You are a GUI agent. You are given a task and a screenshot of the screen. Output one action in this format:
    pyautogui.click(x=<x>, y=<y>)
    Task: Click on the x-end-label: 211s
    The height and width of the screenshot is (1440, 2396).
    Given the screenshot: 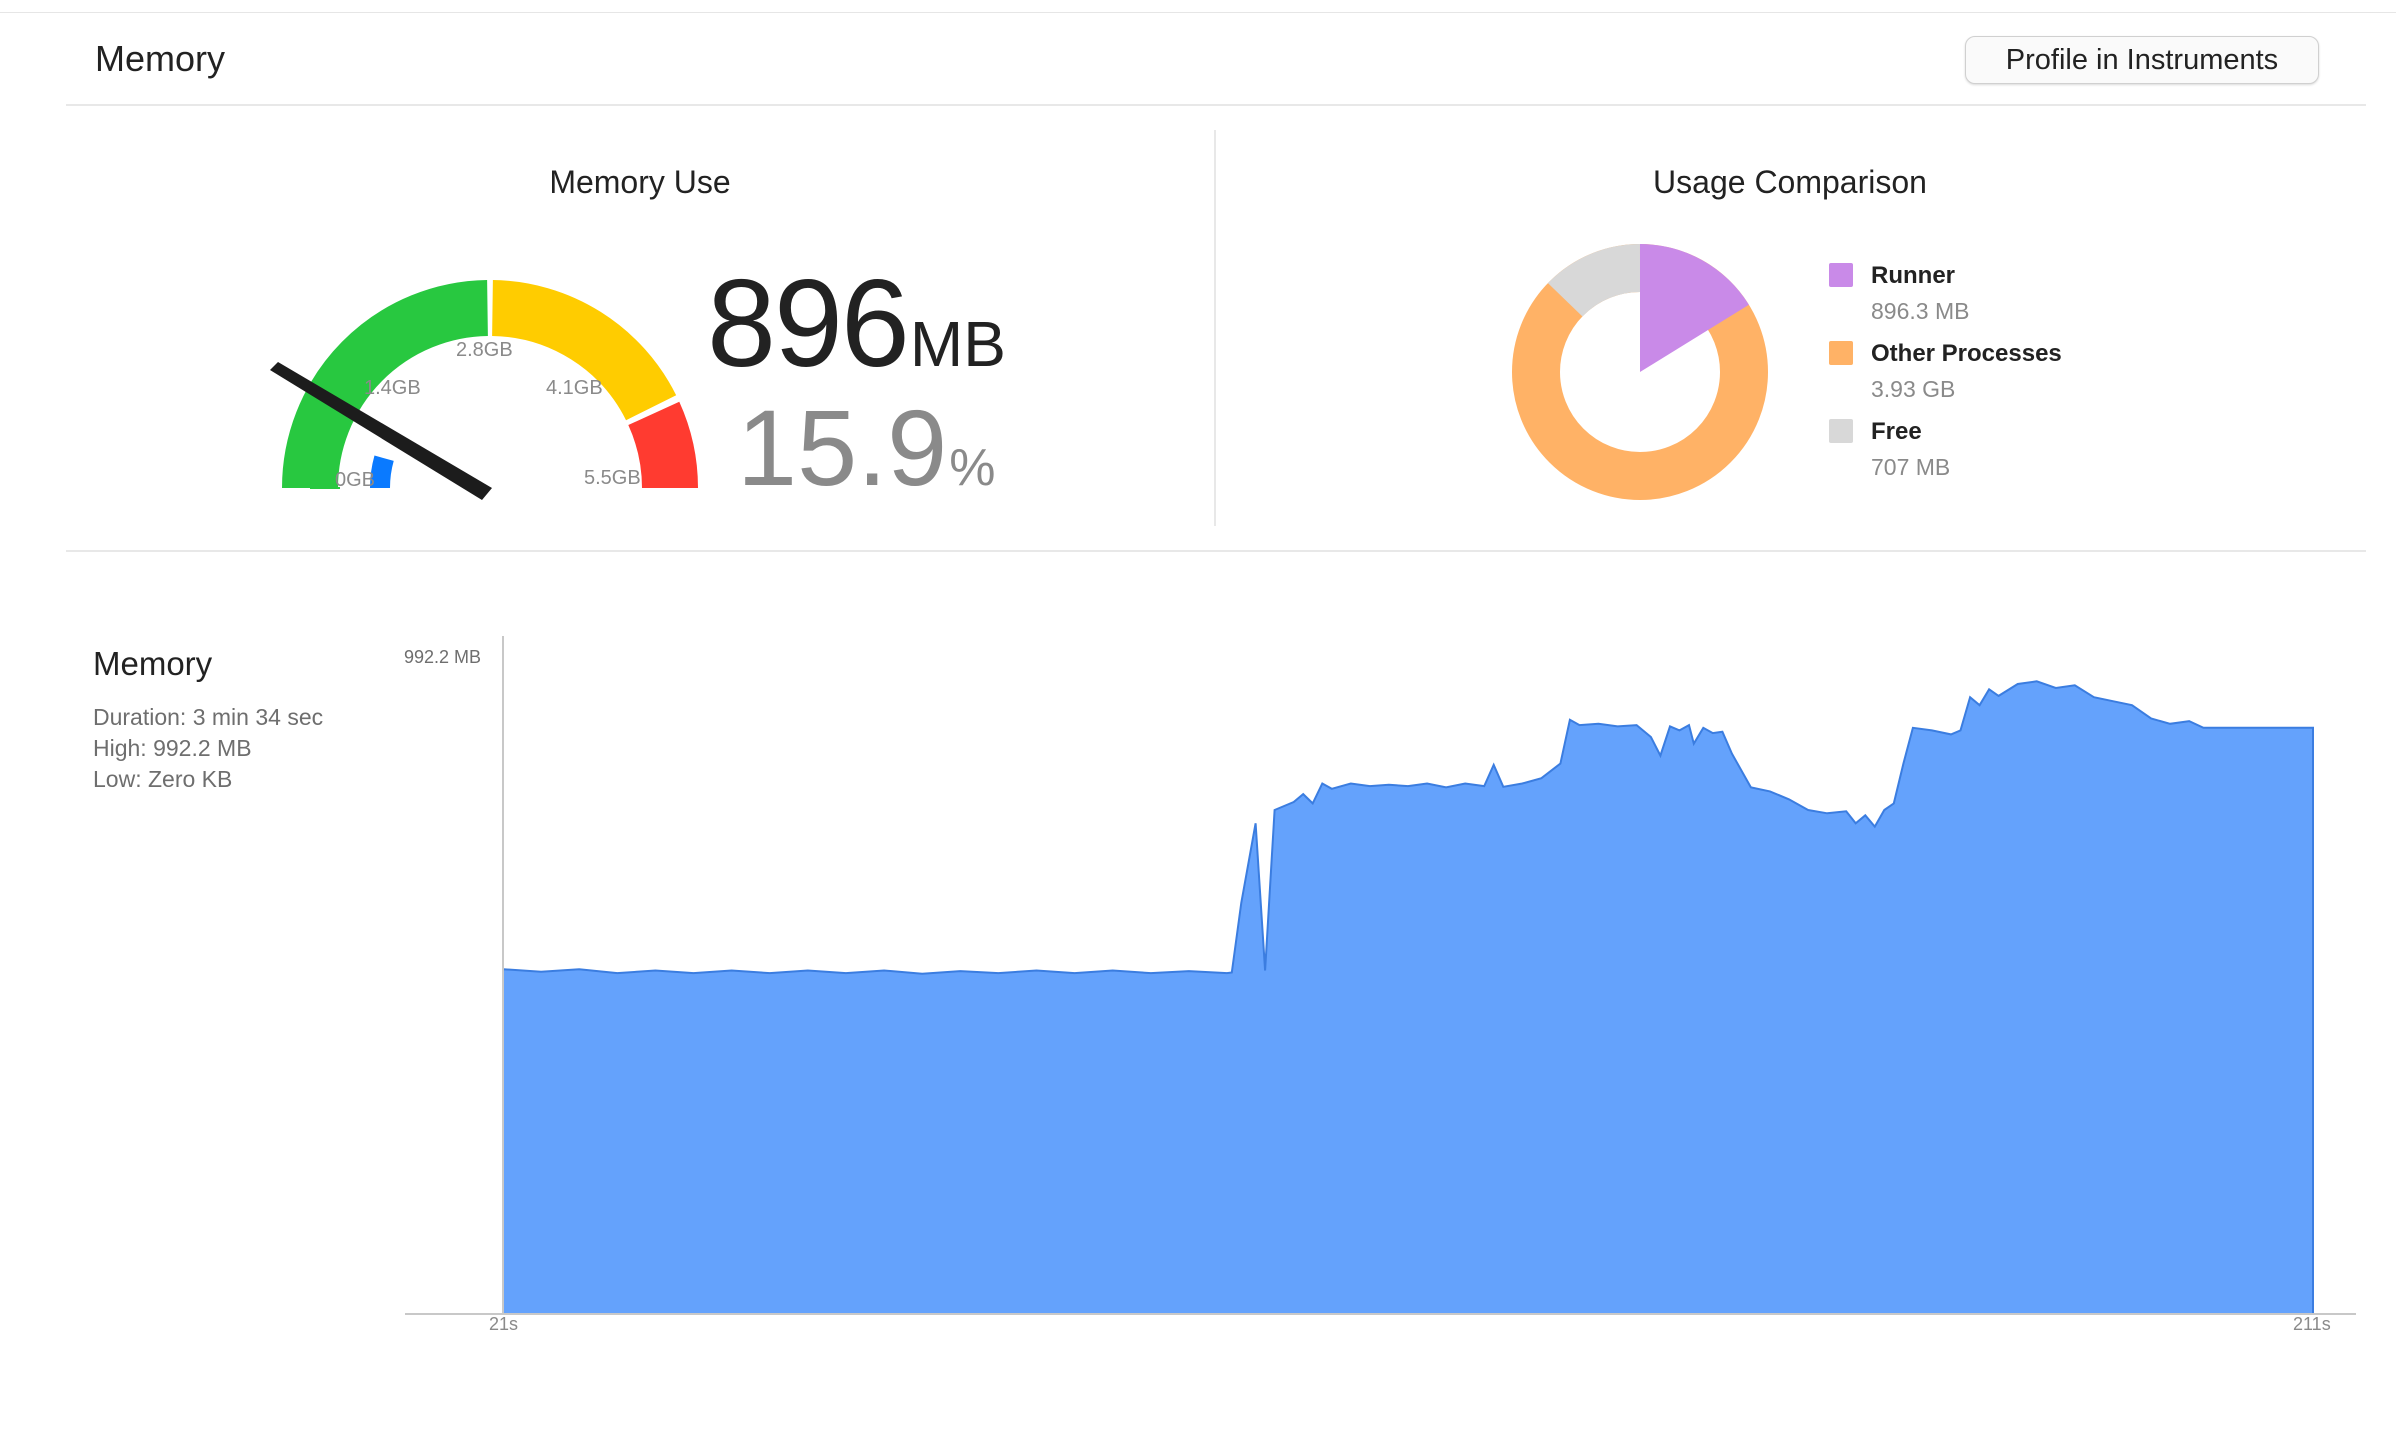 What is the action you would take?
    pyautogui.click(x=2312, y=1324)
    